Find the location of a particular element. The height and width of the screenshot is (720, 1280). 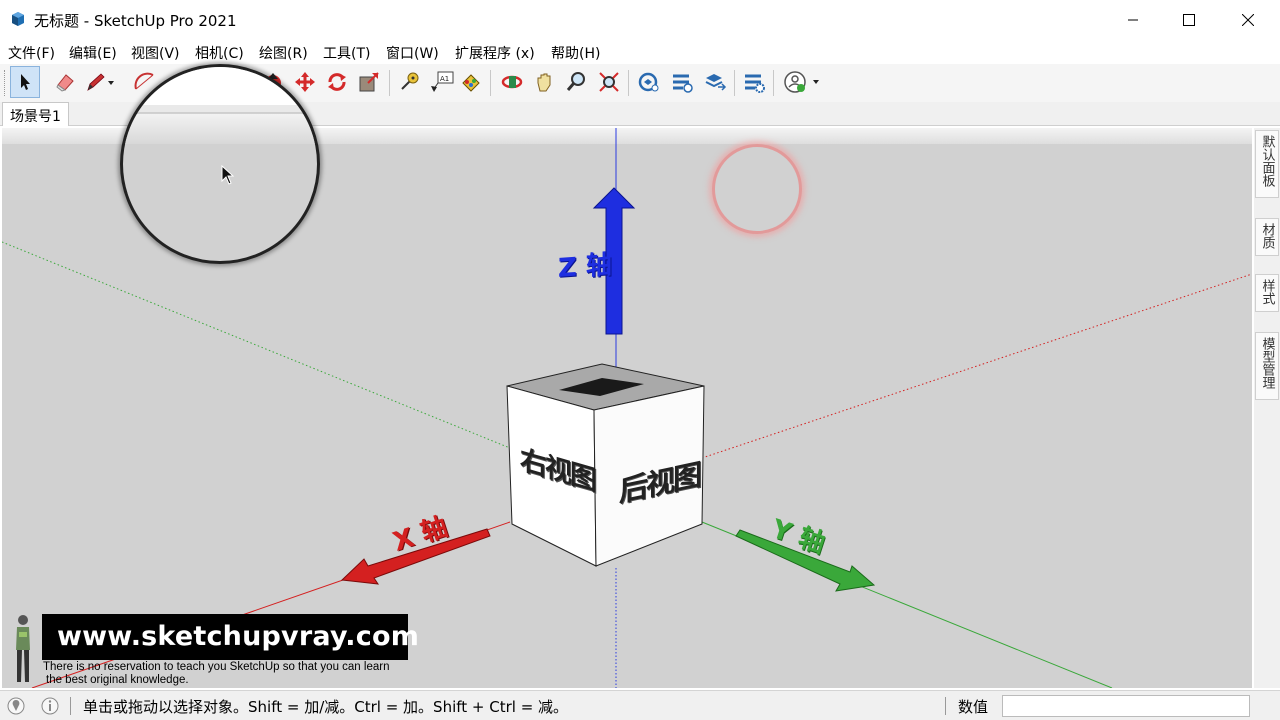

minimize-icon is located at coordinates (1133, 20).